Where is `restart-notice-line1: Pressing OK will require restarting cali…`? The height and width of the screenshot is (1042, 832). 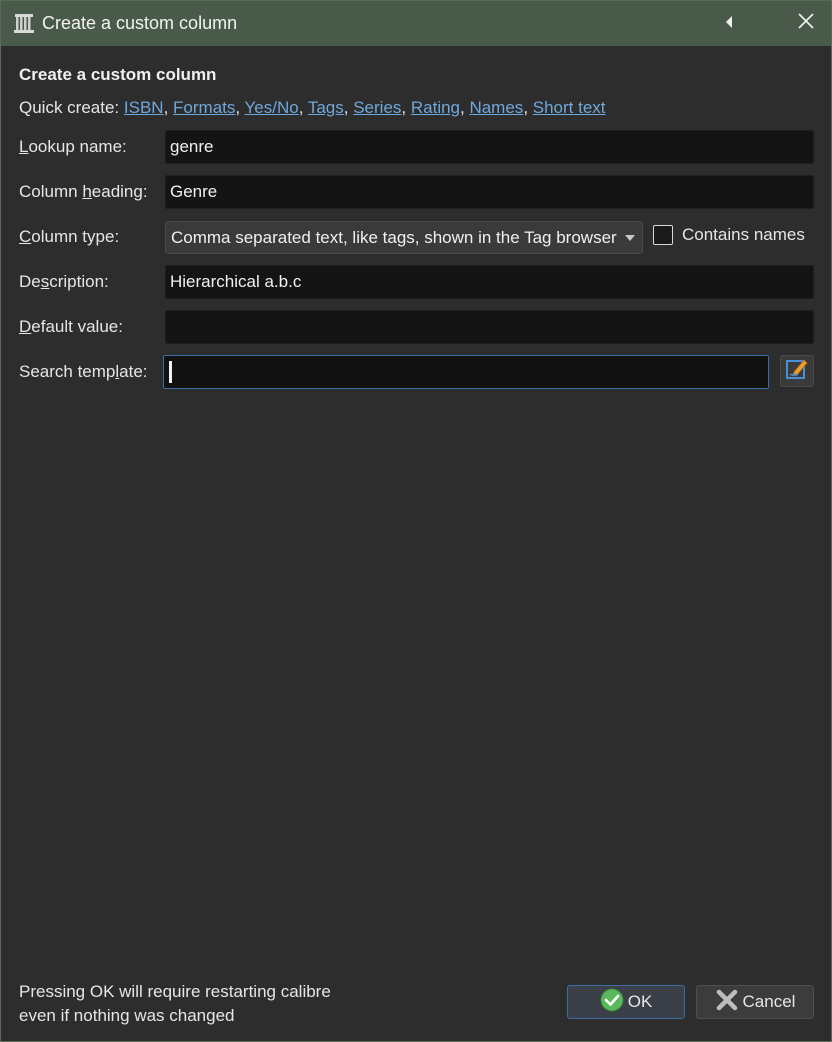
restart-notice-line1: Pressing OK will require restarting cali… is located at coordinates (175, 991).